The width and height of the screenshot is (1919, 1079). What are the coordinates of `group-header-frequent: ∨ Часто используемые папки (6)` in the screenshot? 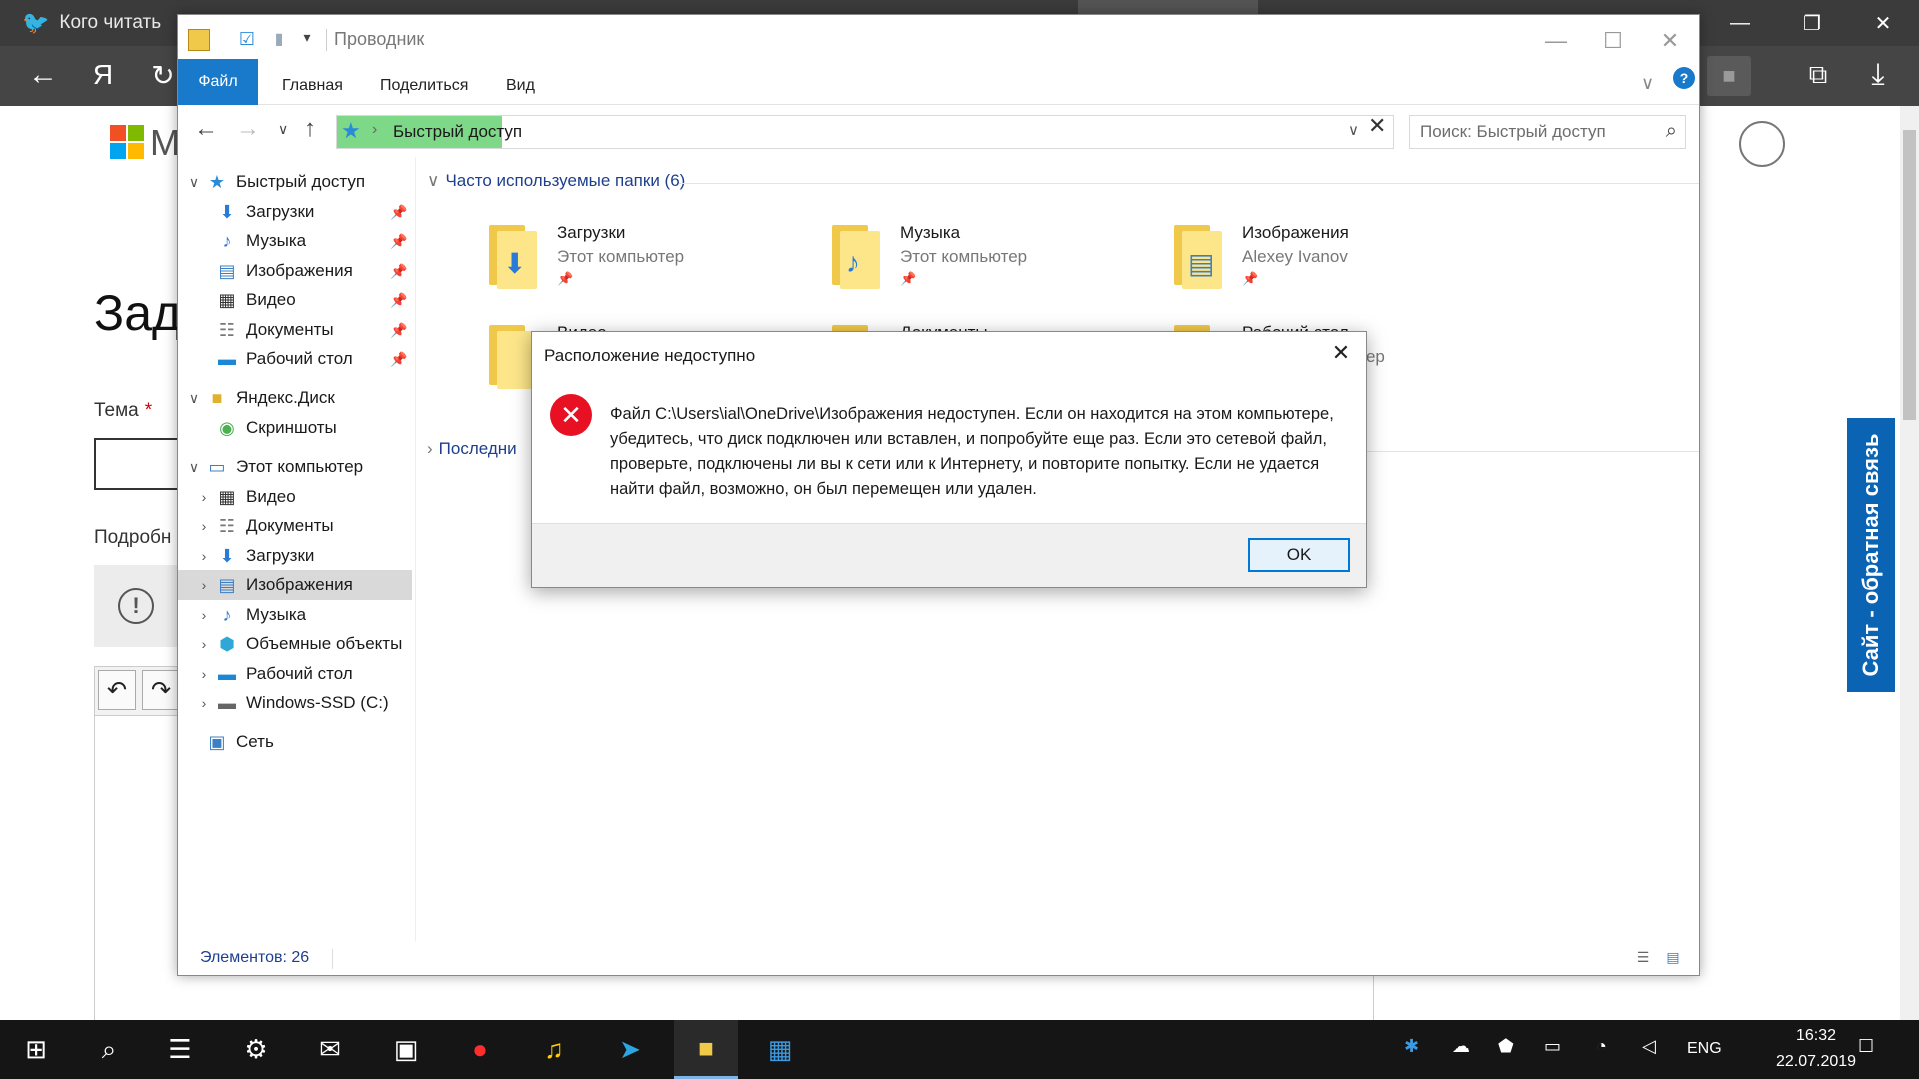 It's located at (556, 181).